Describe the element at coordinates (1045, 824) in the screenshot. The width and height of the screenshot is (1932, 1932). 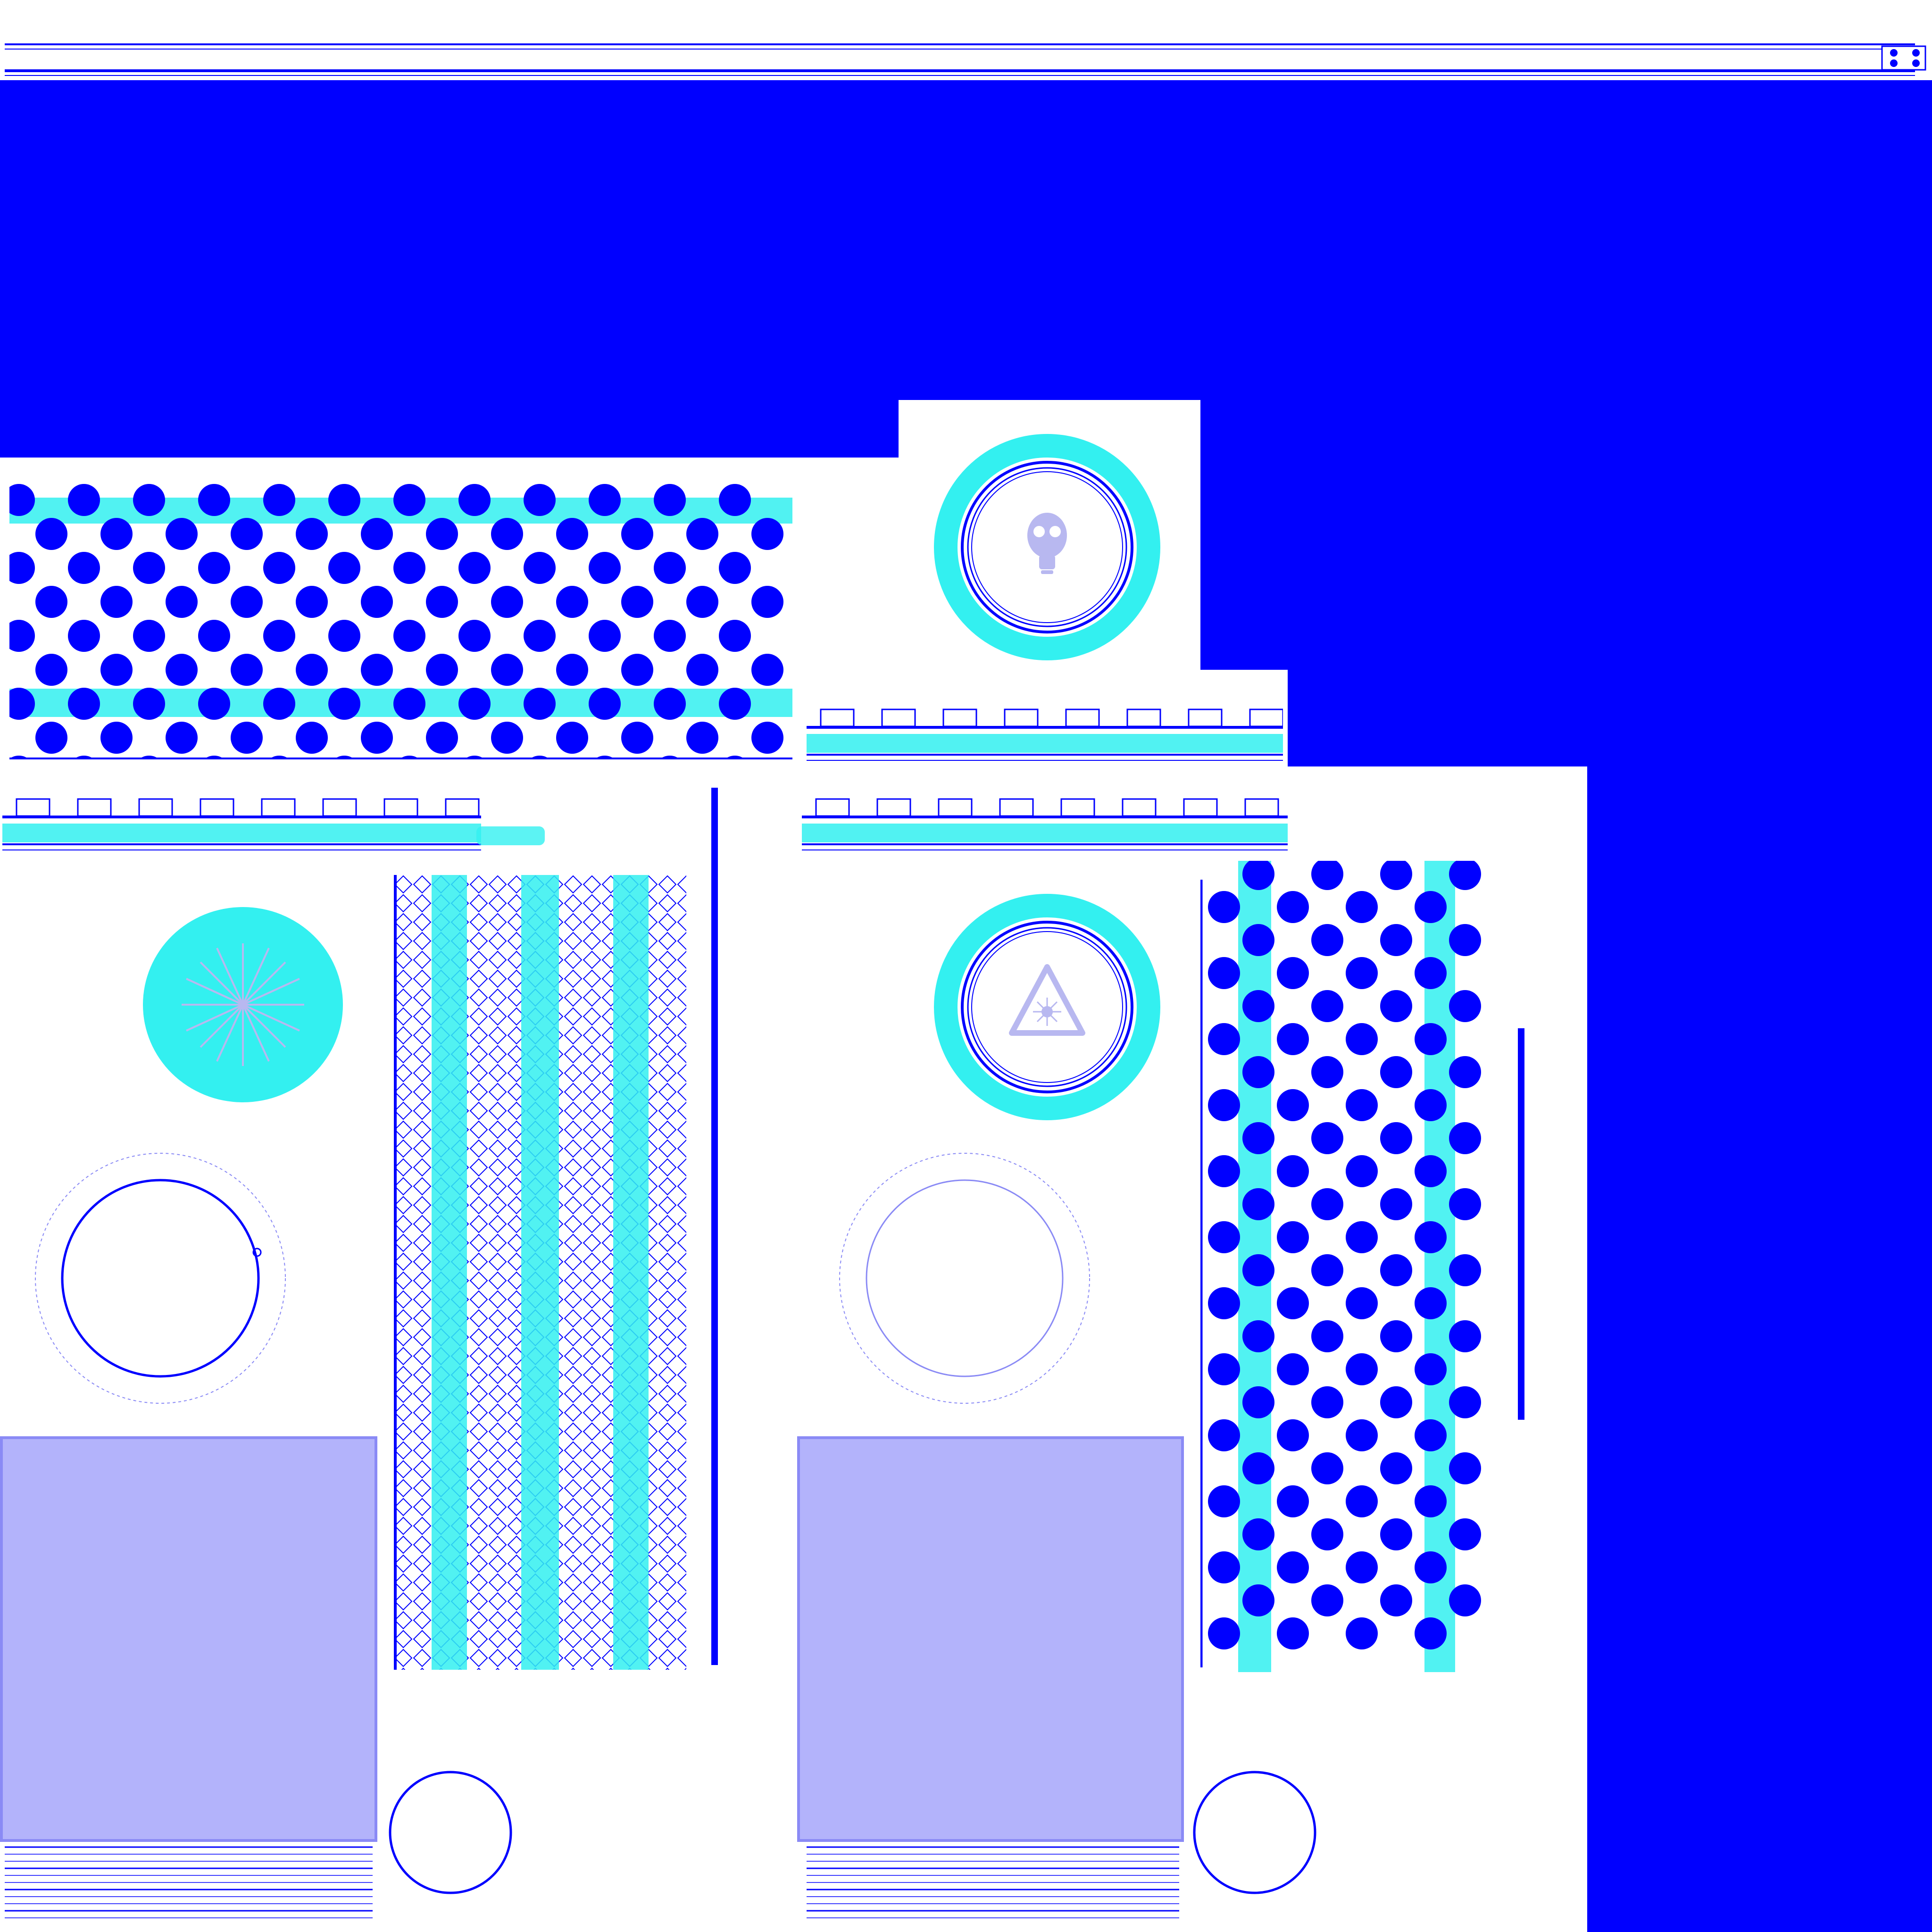
I see `rail-graphic` at that location.